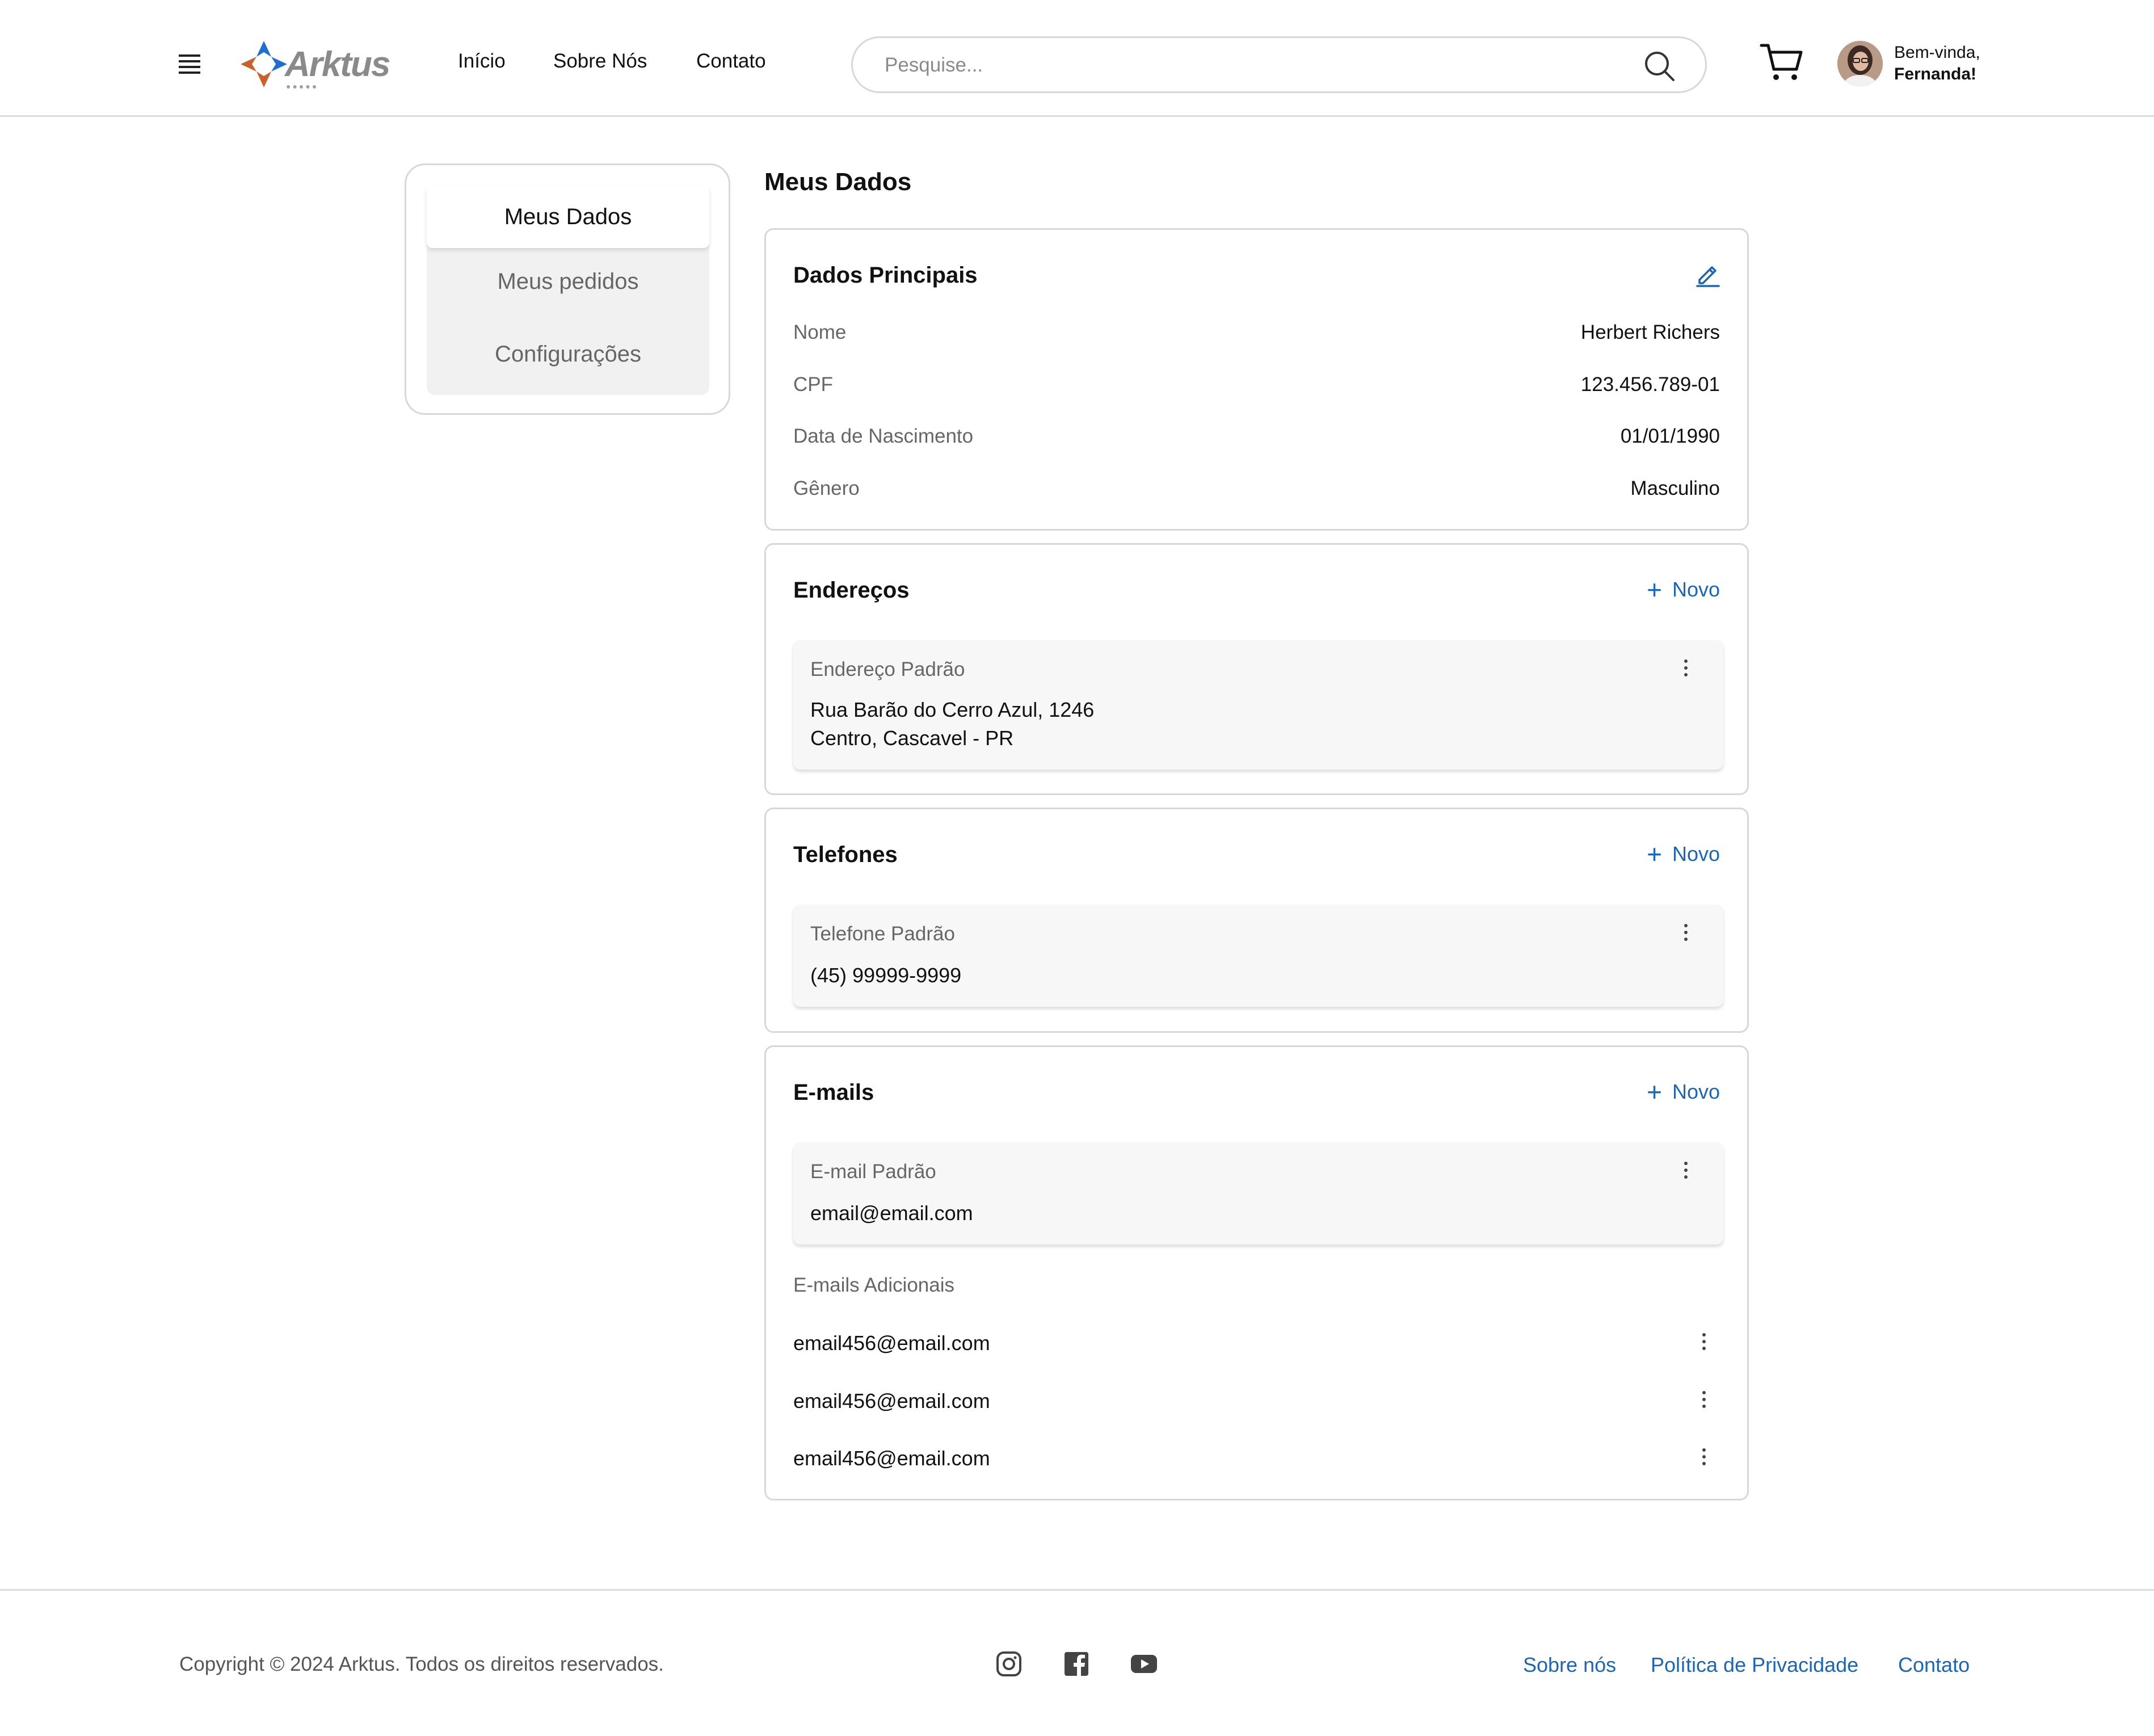  I want to click on edit-icon, so click(1708, 273).